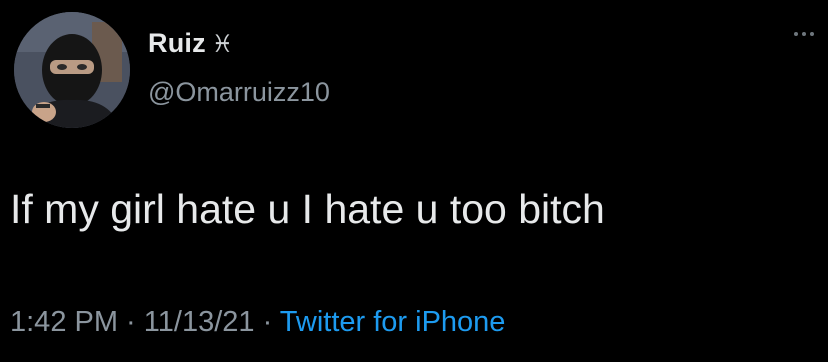 This screenshot has height=362, width=828. I want to click on tweet-meta: 1:42 PM · 11/13/21 · Twitter for iPhone, so click(257, 322).